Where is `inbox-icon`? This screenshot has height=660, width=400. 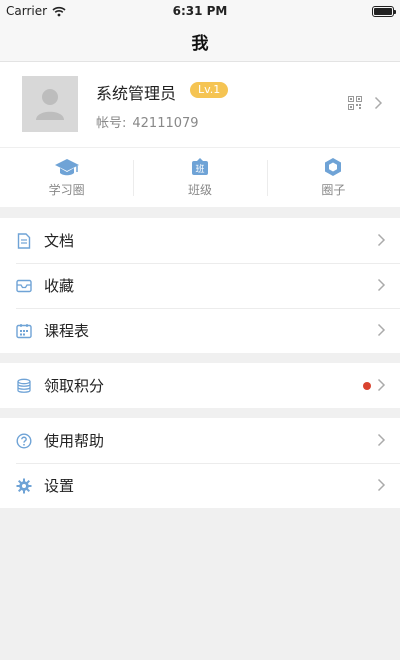 inbox-icon is located at coordinates (24, 285).